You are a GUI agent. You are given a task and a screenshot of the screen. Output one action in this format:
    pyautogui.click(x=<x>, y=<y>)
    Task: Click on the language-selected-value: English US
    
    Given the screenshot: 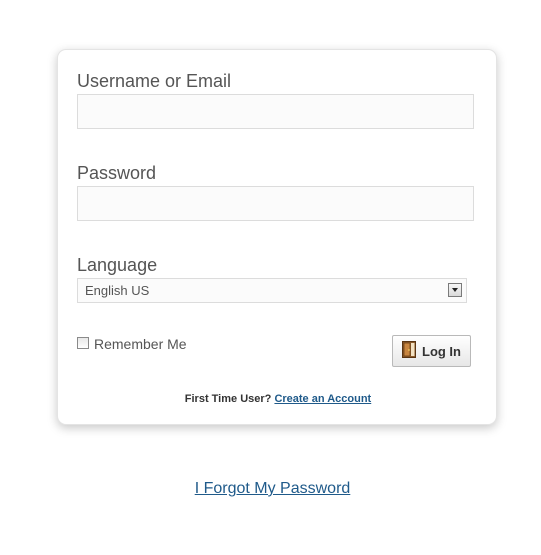 What is the action you would take?
    pyautogui.click(x=117, y=290)
    